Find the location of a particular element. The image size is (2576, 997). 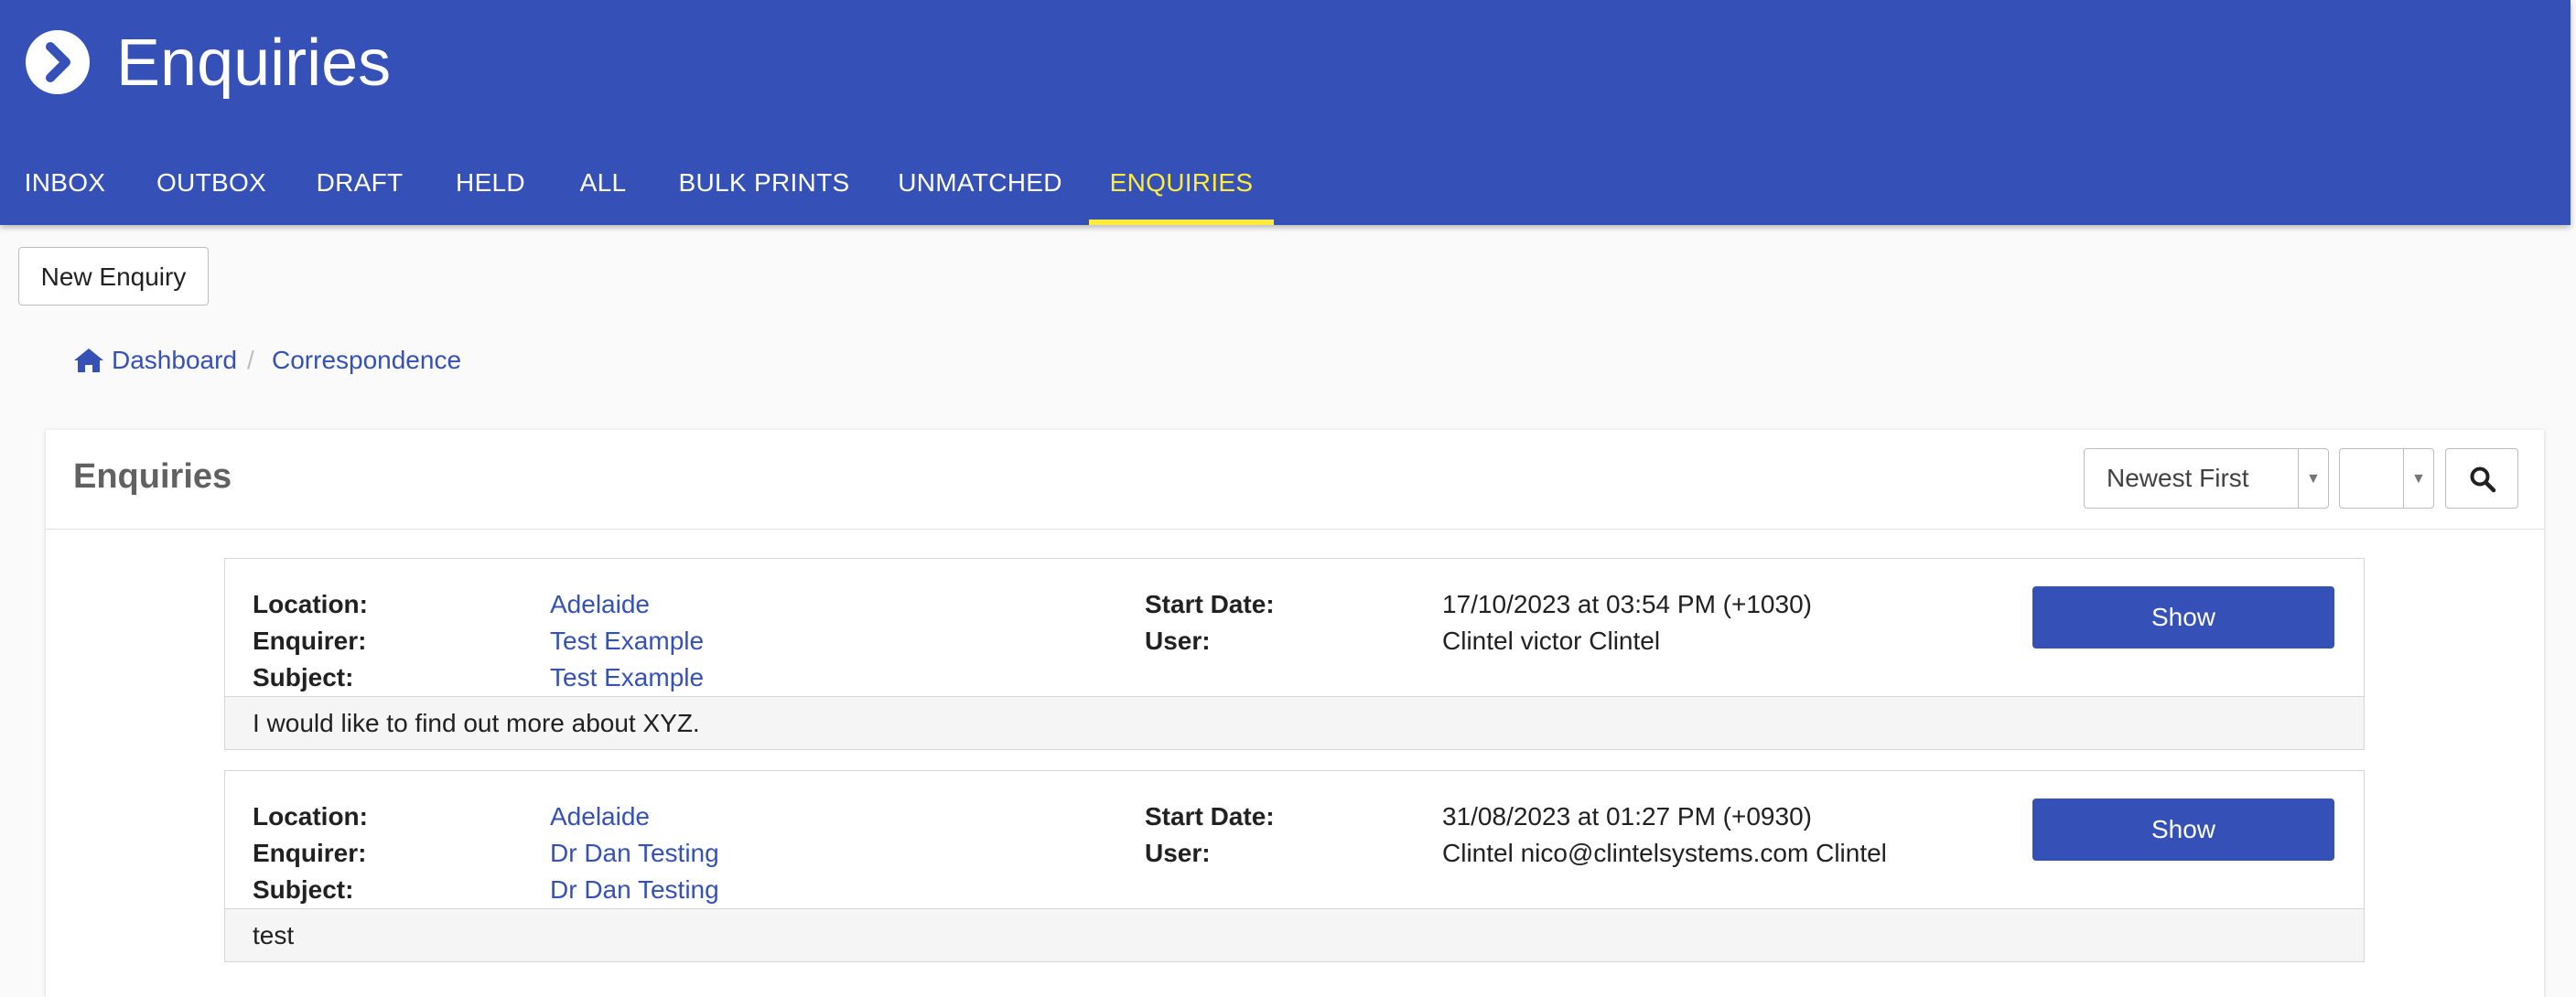

panel-title: Enquiries is located at coordinates (153, 476).